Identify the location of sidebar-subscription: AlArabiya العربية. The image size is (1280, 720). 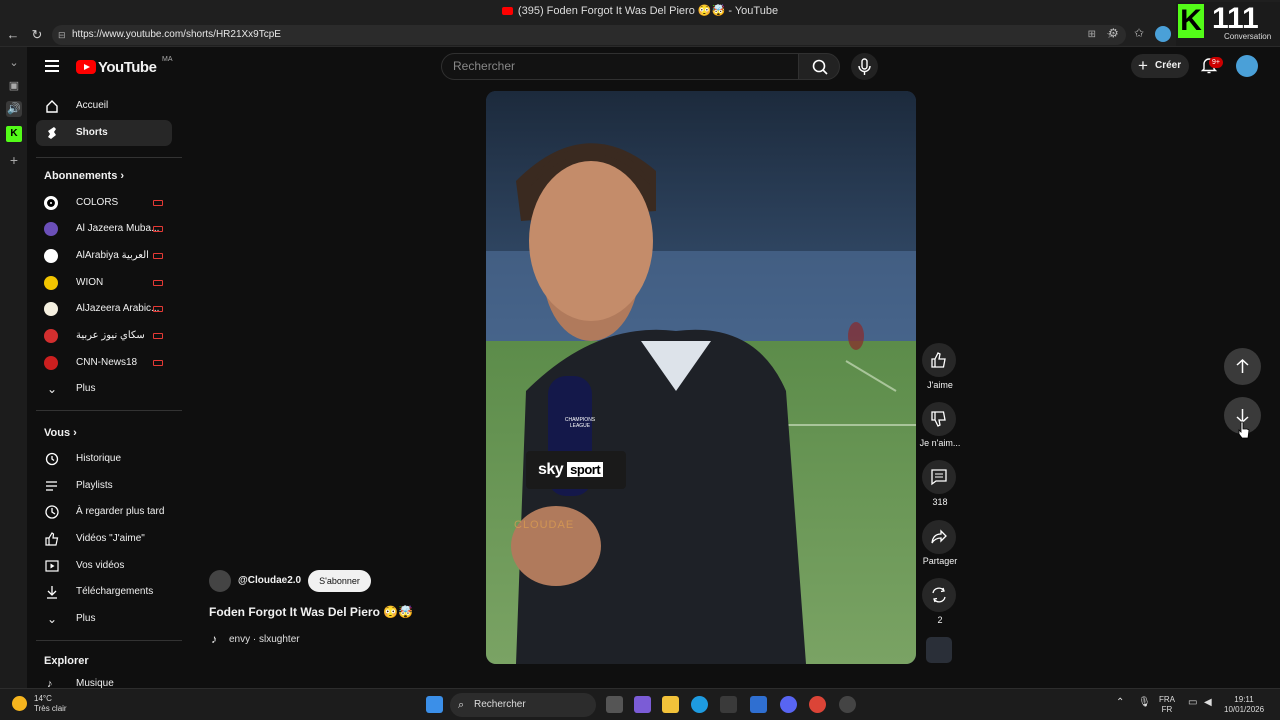
(104, 256).